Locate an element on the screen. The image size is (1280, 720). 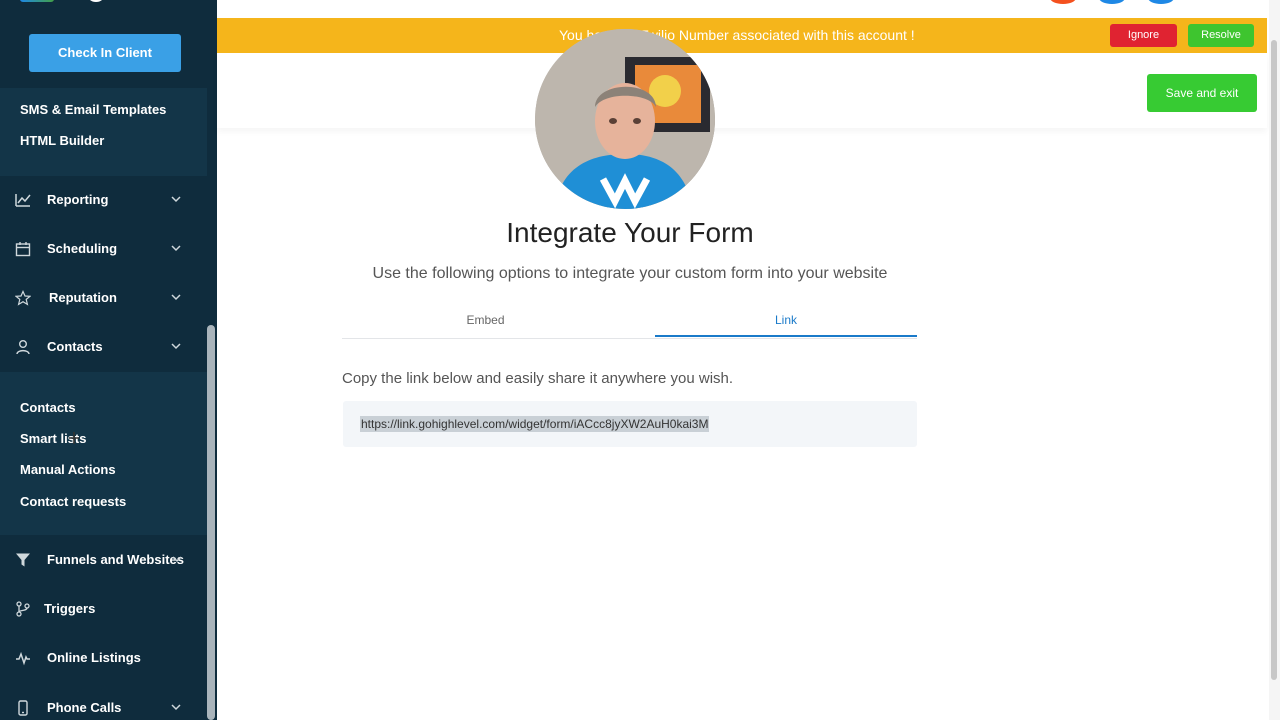
page-scrollbar is located at coordinates (1274, 360).